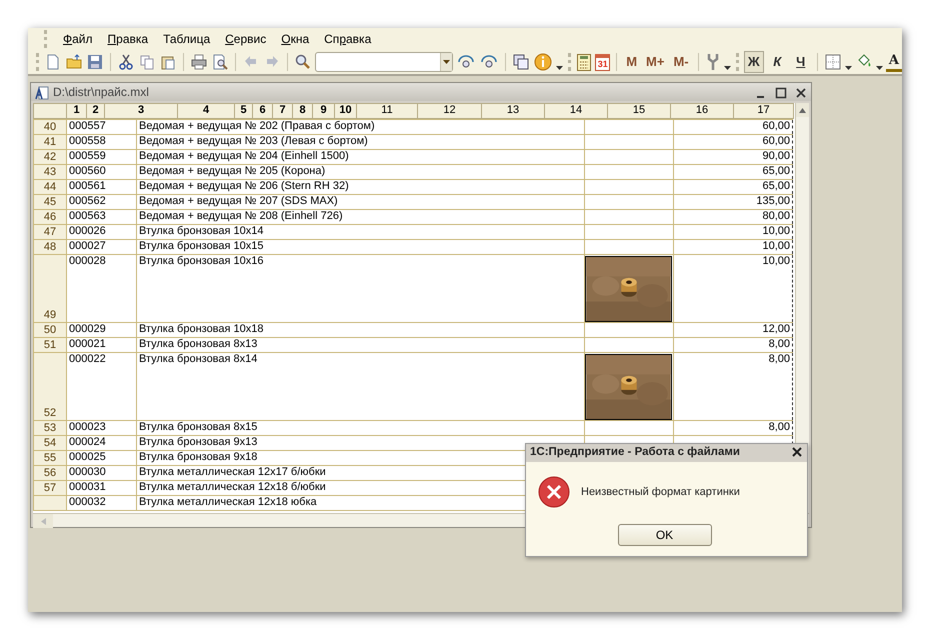  I want to click on table-cell: Ведомая + ведущая № 207 (SDS MAX), so click(360, 202).